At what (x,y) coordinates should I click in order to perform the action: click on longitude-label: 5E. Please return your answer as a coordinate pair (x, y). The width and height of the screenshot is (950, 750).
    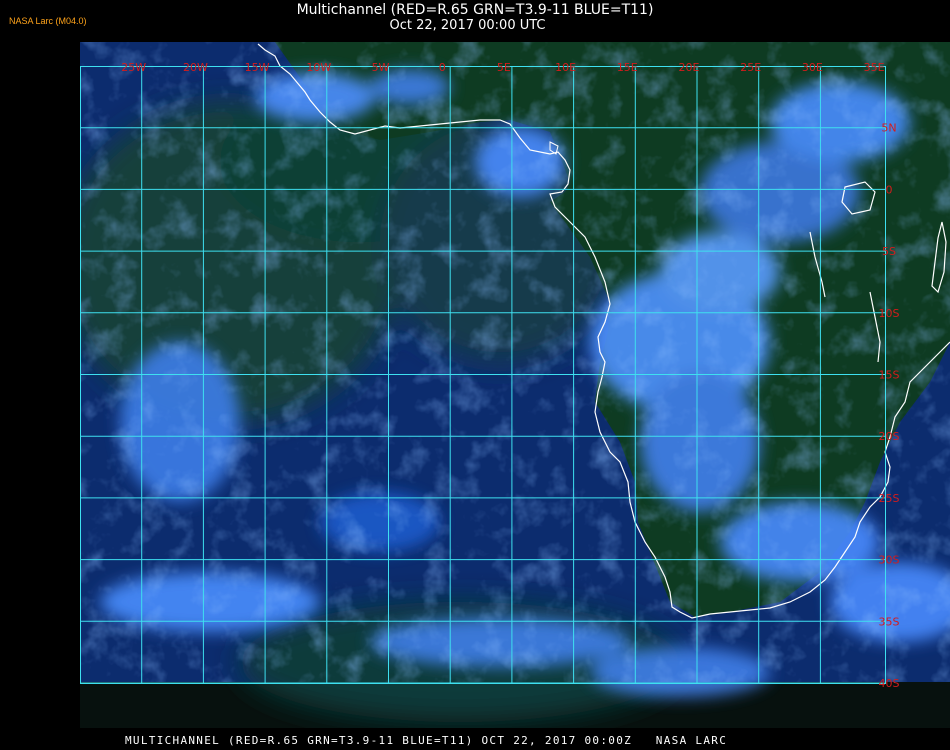
    Looking at the image, I should click on (504, 67).